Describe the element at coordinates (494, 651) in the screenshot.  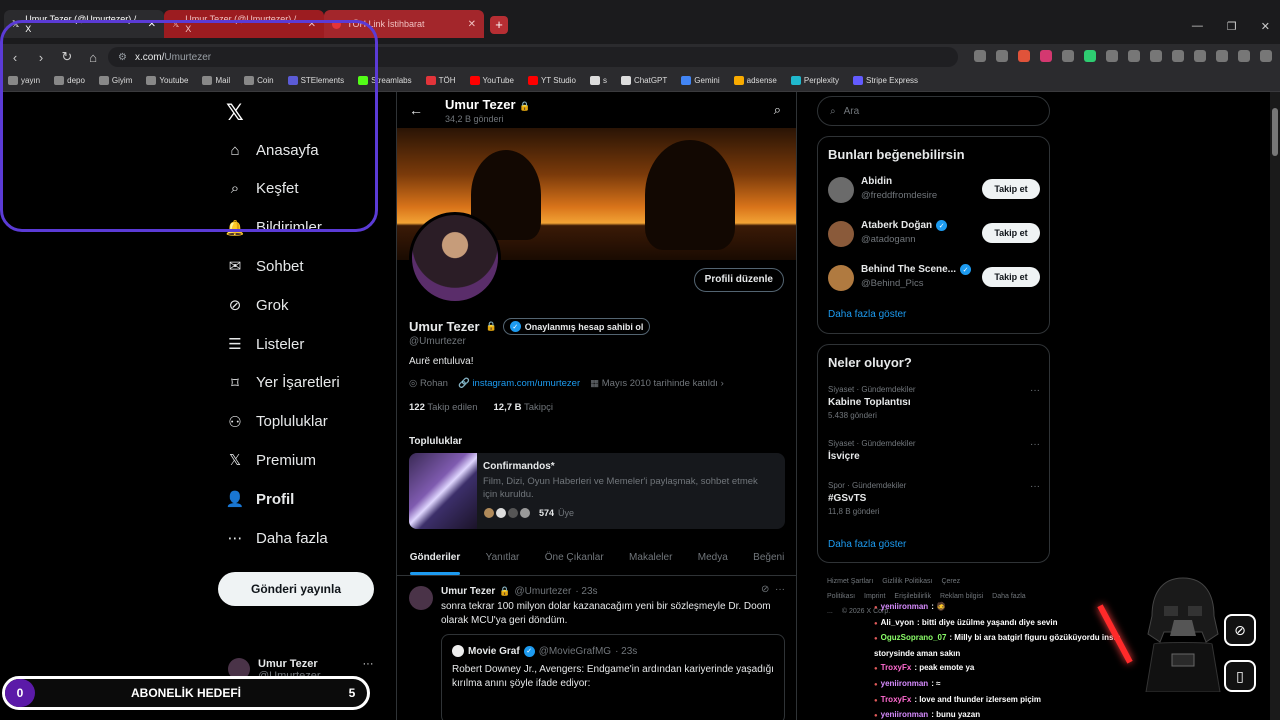
I see `quote-author: Movie Graf` at that location.